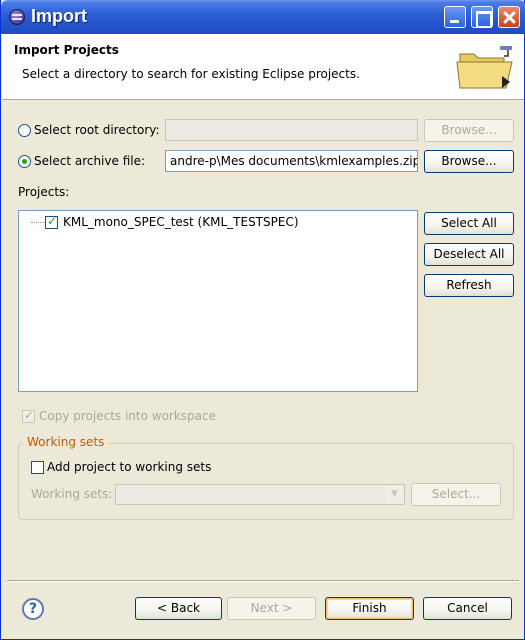 Image resolution: width=525 pixels, height=640 pixels. I want to click on help-icon: ?, so click(33, 609).